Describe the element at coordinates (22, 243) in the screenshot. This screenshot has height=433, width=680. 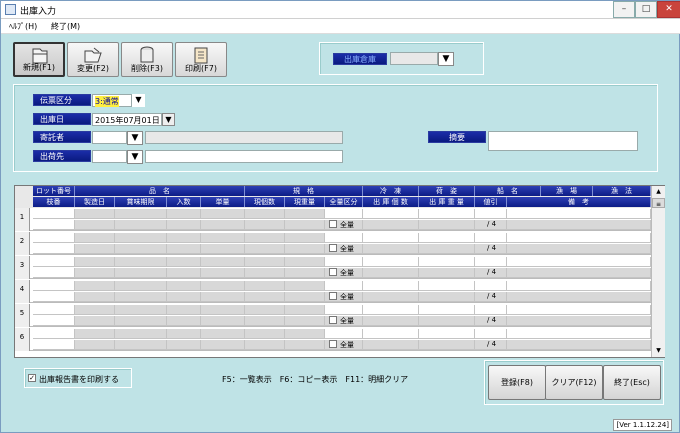
I see `row-number: 2` at that location.